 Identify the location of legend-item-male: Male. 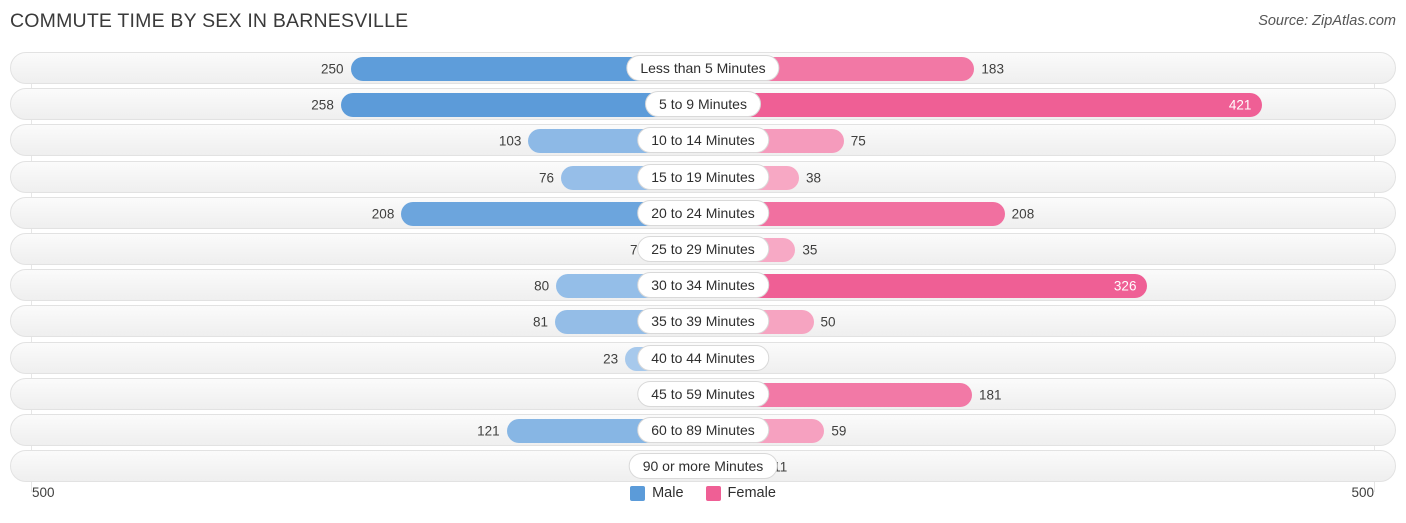
(657, 493).